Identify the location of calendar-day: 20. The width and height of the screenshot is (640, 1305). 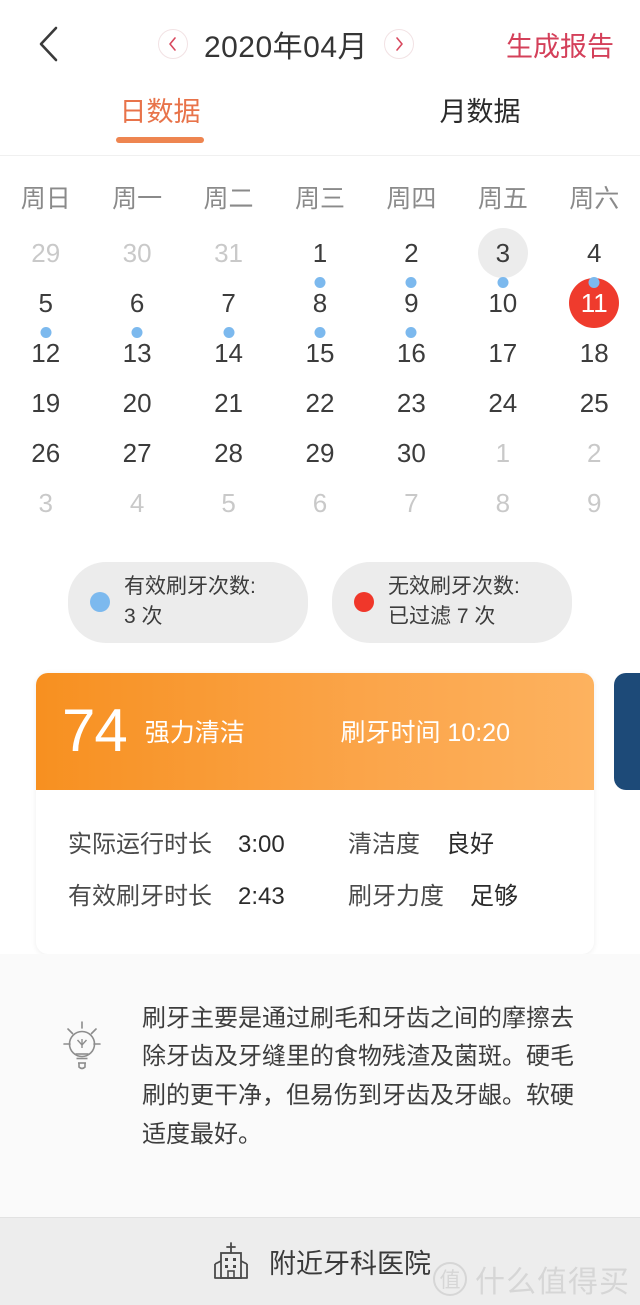
(137, 403).